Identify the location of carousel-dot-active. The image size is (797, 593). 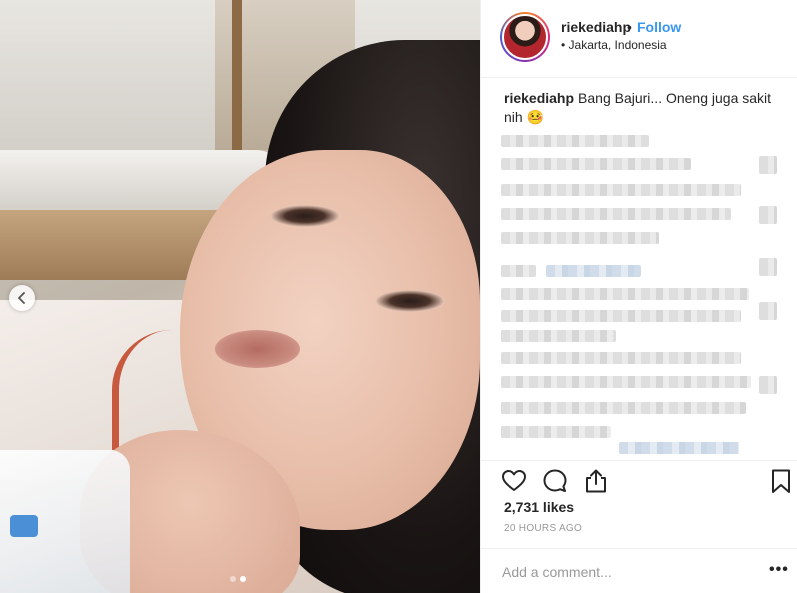
(243, 579).